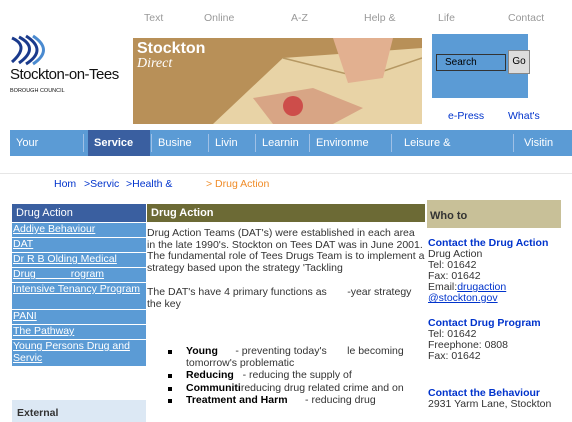  What do you see at coordinates (454, 356) in the screenshot?
I see `contact-fax: Fax: 01642` at bounding box center [454, 356].